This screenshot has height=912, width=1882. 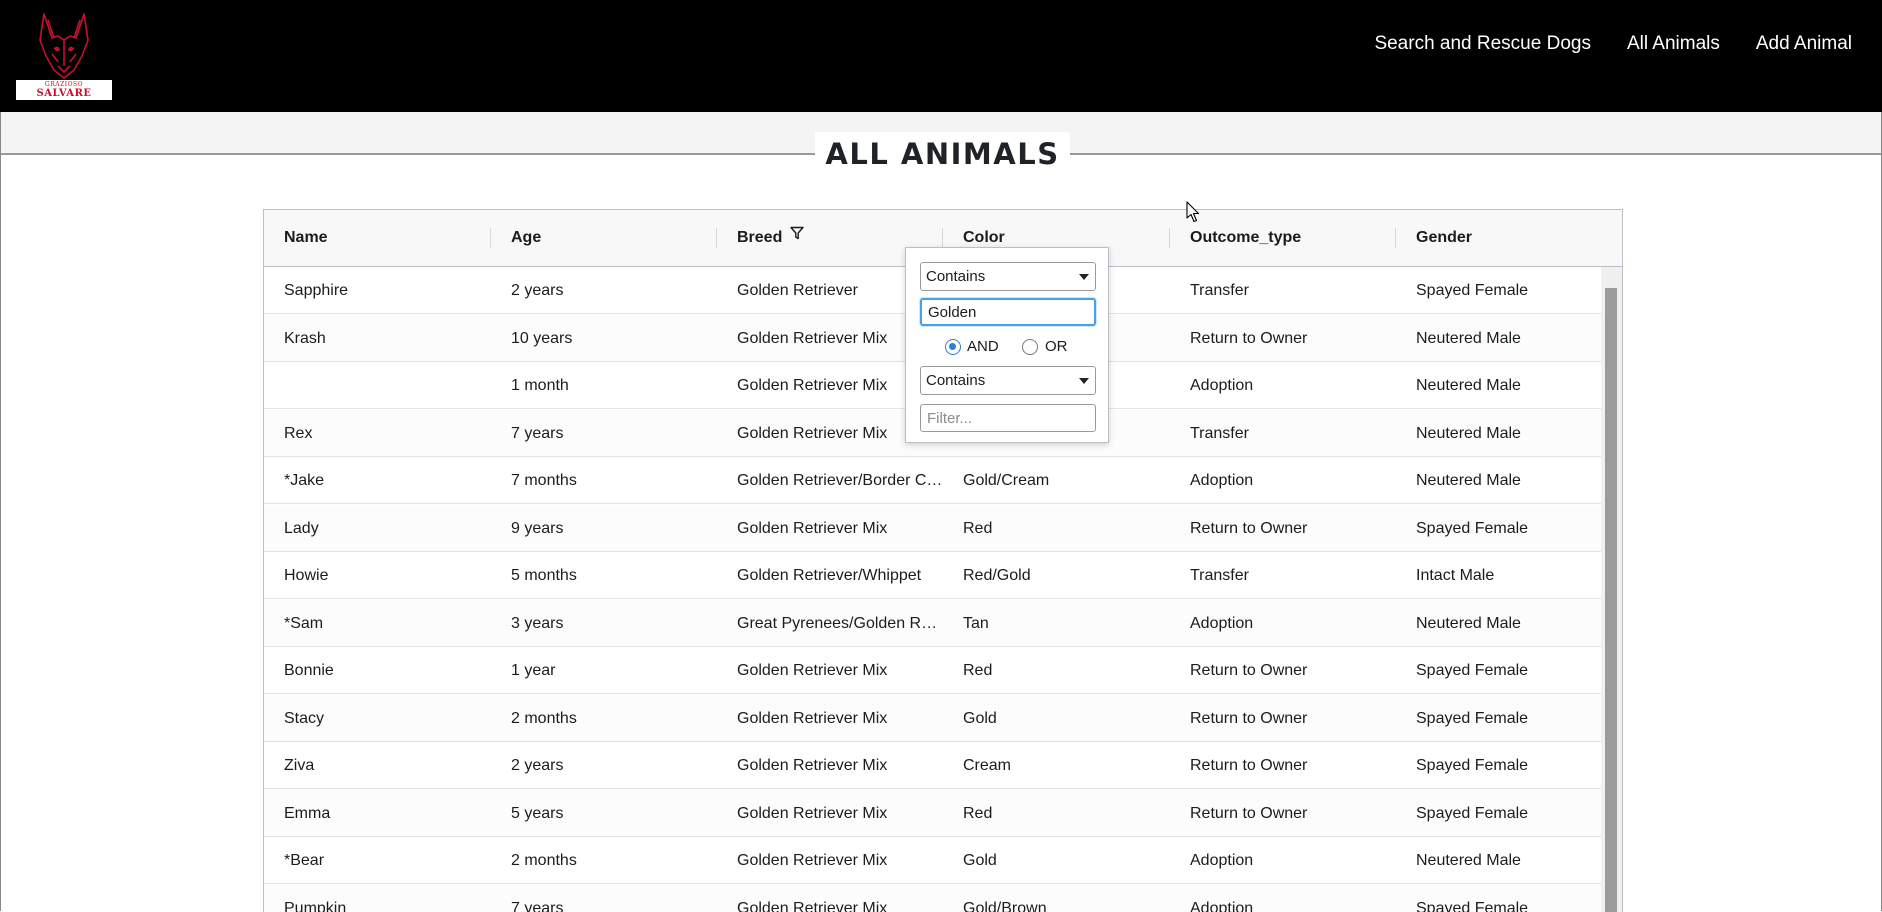 I want to click on filter-operator-select-2: Contains, so click(x=1008, y=380).